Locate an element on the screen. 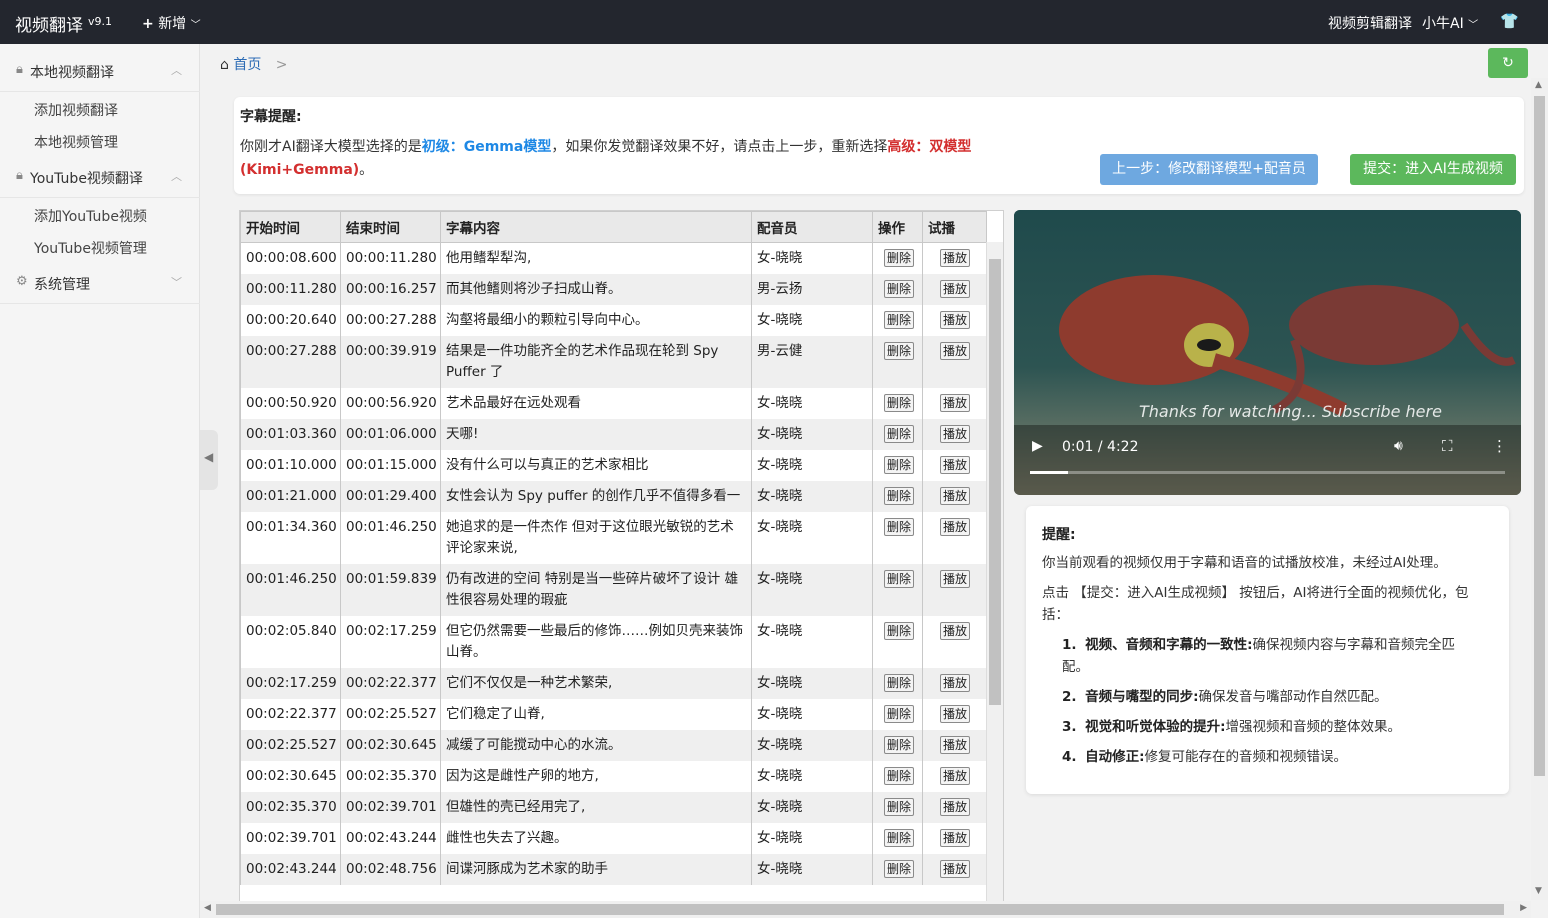 Image resolution: width=1548 pixels, height=918 pixels. table-scrollbar is located at coordinates (994, 572).